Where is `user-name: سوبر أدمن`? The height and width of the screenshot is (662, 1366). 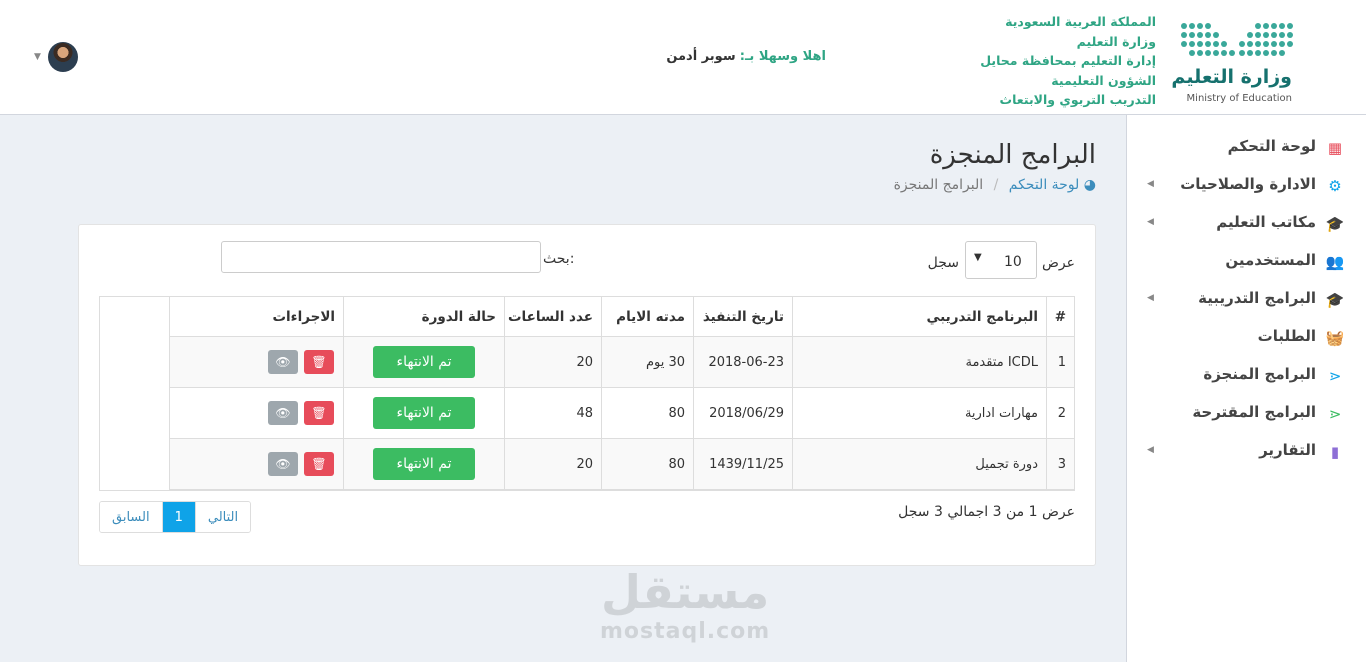 user-name: سوبر أدمن is located at coordinates (701, 56).